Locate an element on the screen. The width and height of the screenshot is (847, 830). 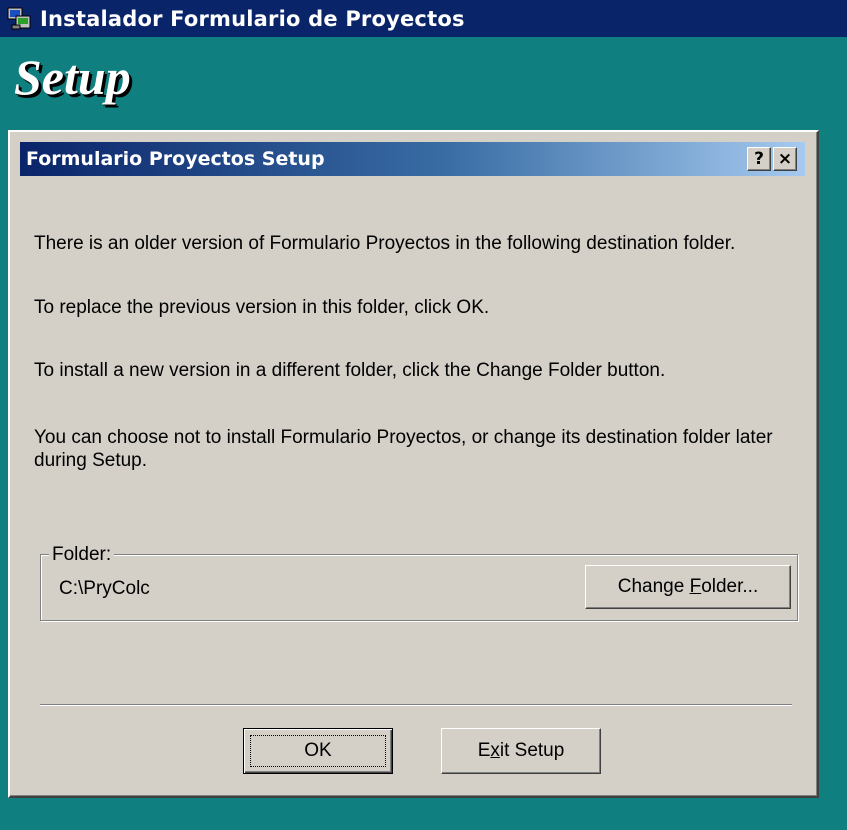
outer-window-titlebar: Instalador Formulario de Proyectos is located at coordinates (423, 18).